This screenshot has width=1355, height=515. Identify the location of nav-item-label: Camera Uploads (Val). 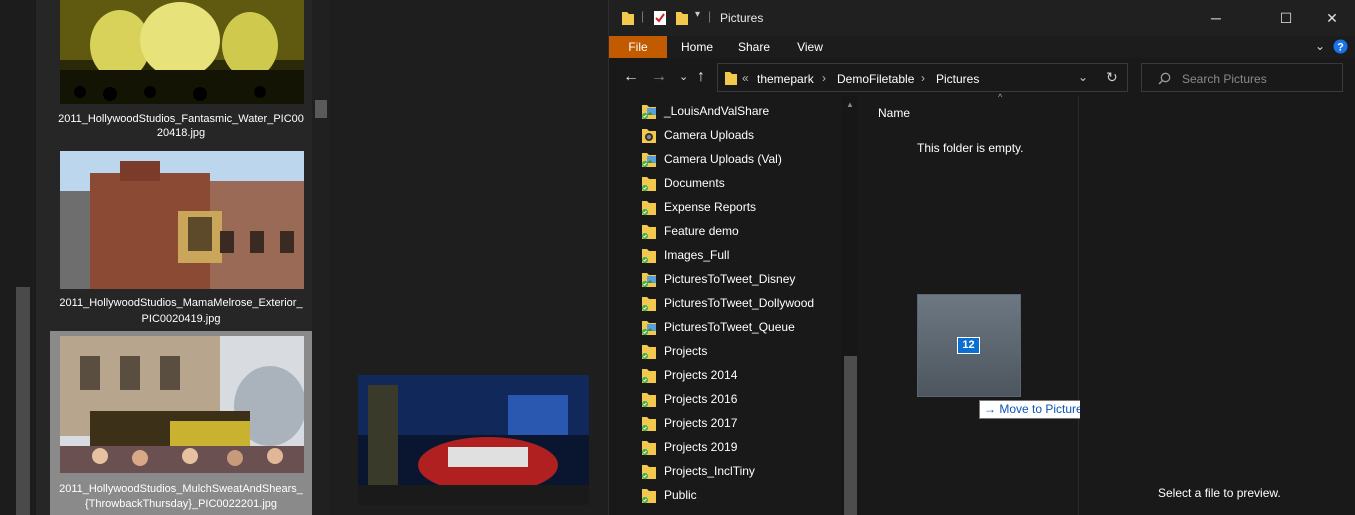
(723, 159).